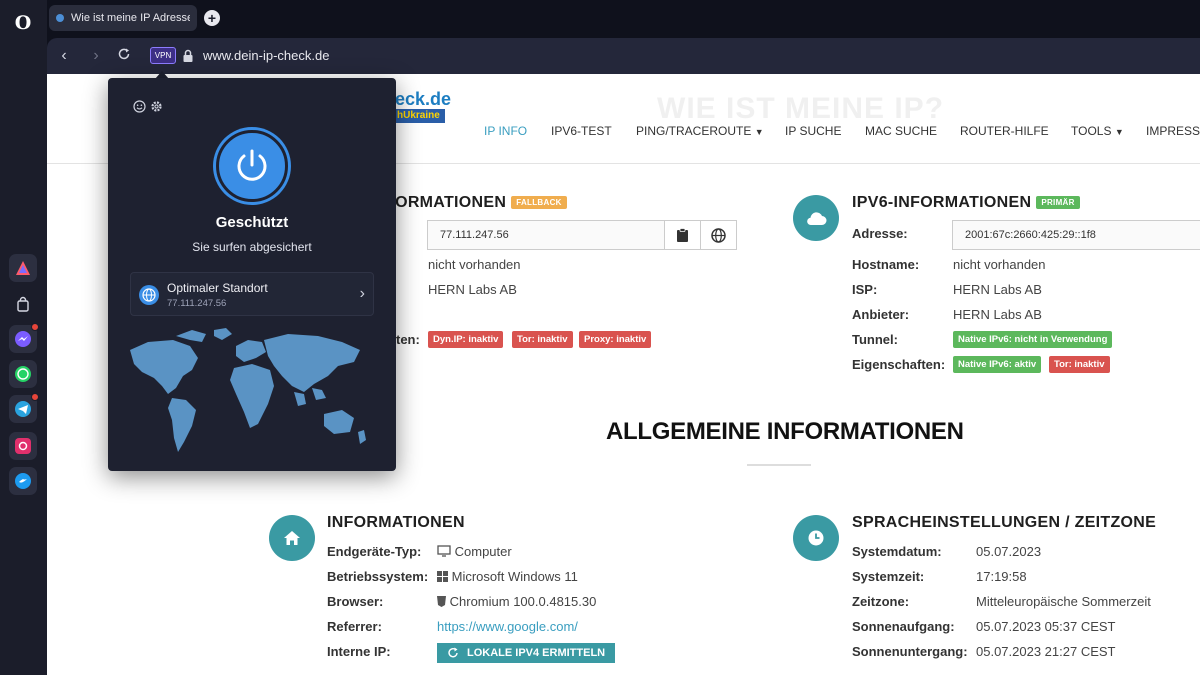 The image size is (1200, 675). I want to click on timezone-value: Mitteleuropäische Sommerzeit, so click(1063, 601).